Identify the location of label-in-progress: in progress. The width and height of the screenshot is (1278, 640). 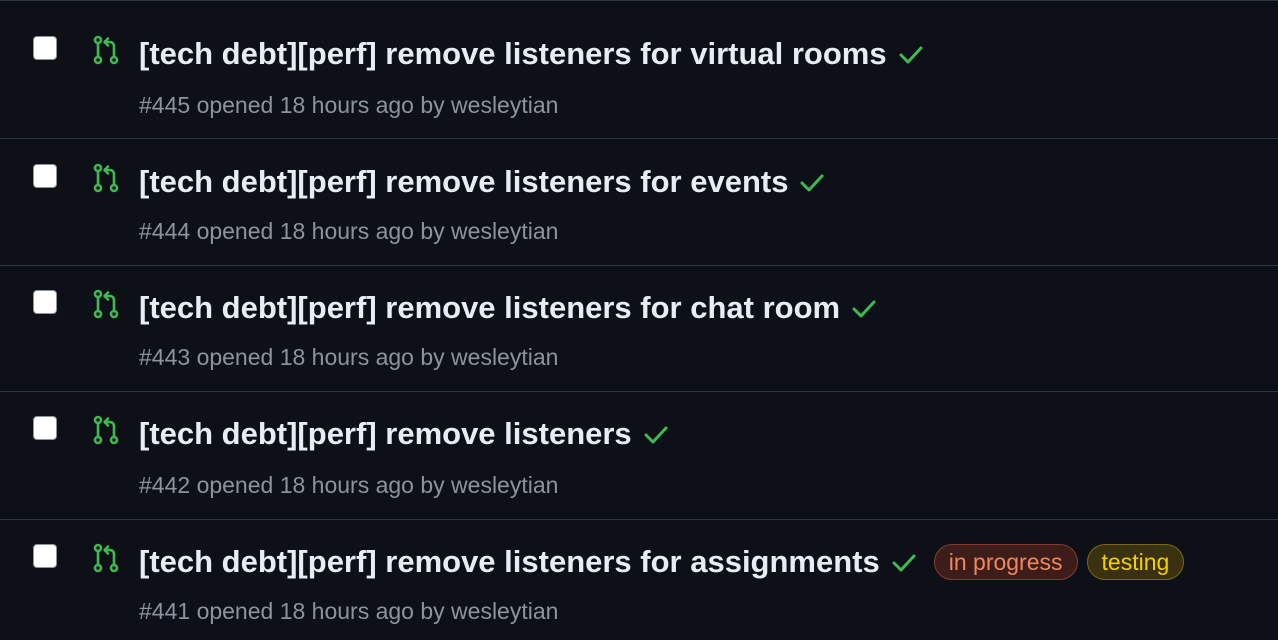
(1005, 562).